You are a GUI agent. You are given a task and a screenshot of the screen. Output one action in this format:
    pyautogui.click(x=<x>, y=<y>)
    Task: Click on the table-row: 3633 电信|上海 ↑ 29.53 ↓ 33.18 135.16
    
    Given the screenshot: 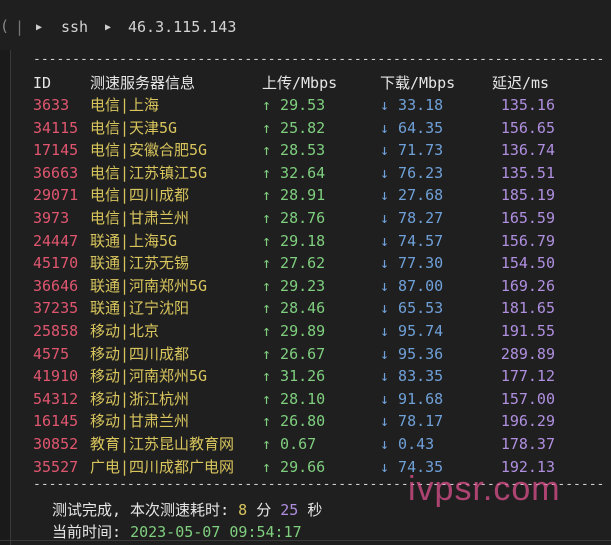 What is the action you would take?
    pyautogui.click(x=305, y=105)
    